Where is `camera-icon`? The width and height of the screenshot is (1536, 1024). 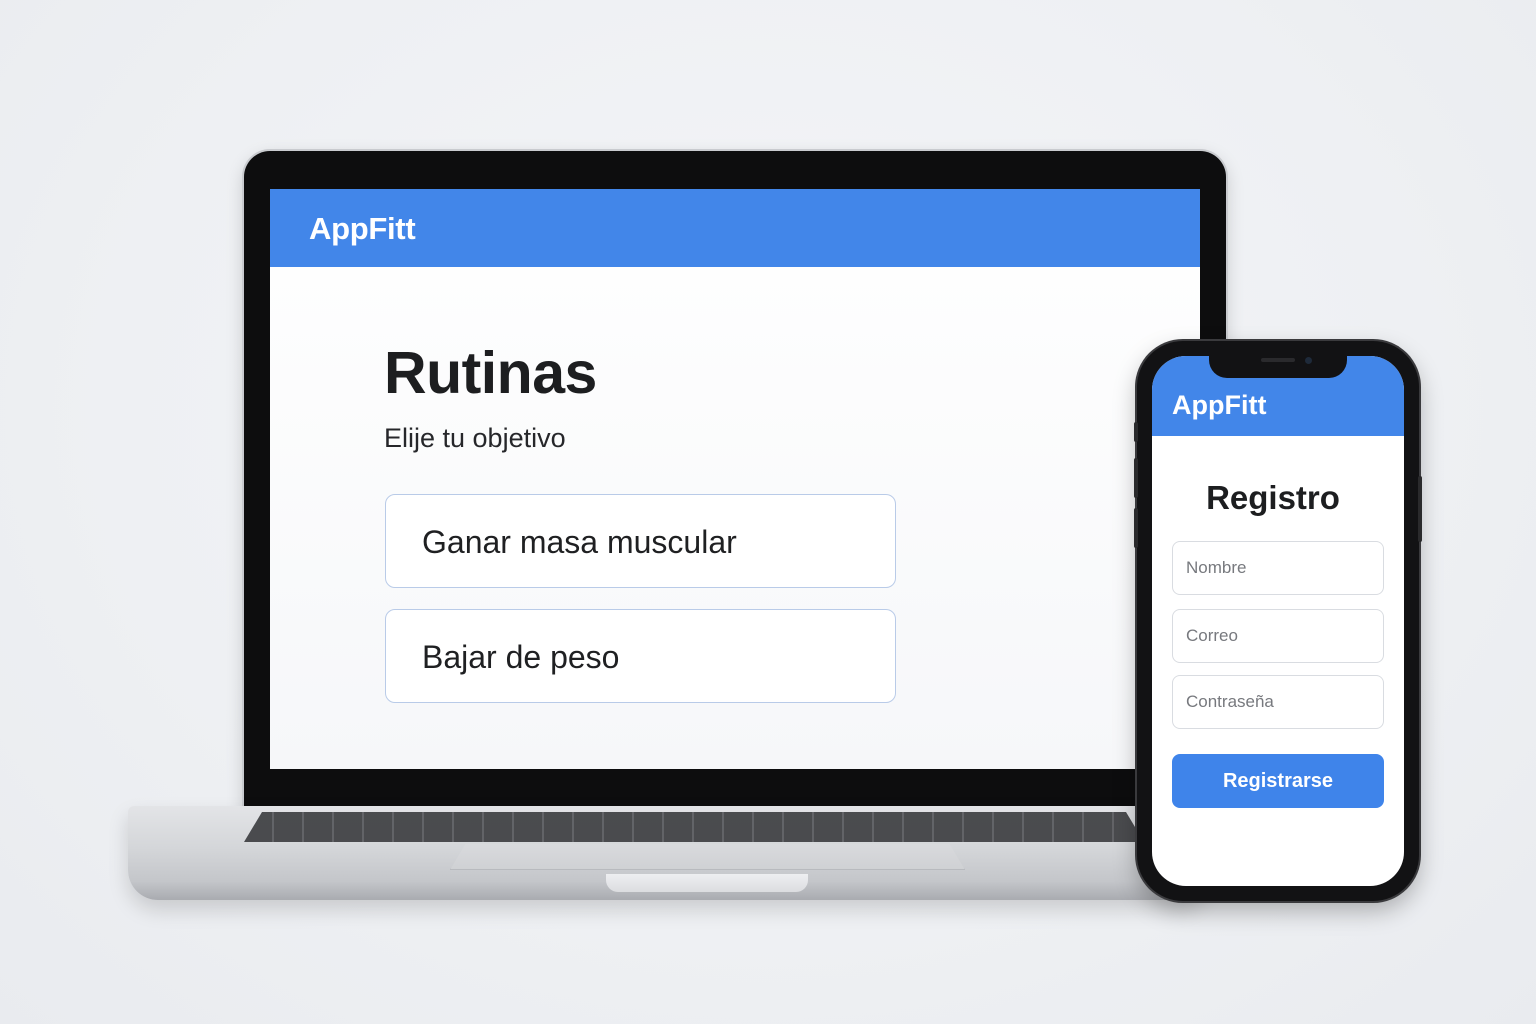 camera-icon is located at coordinates (1308, 360).